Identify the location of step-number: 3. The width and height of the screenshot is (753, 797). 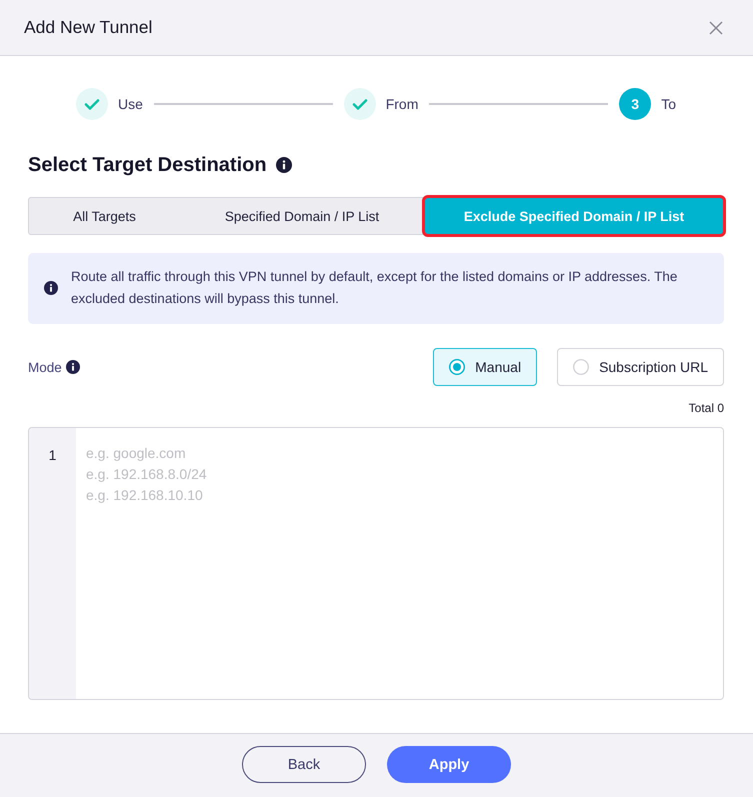
(635, 104).